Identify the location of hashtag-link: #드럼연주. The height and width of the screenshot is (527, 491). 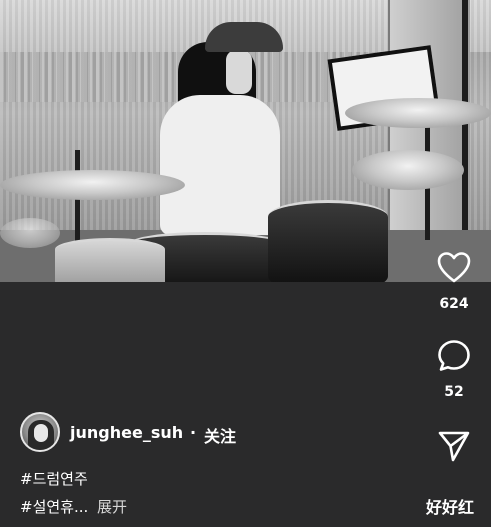
(54, 478).